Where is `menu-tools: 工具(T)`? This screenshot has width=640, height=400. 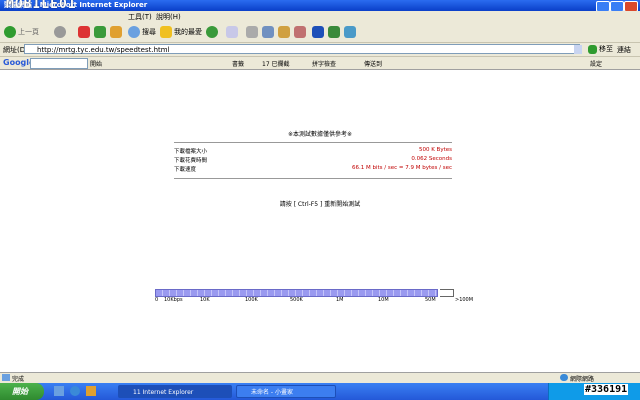 menu-tools: 工具(T) is located at coordinates (140, 17).